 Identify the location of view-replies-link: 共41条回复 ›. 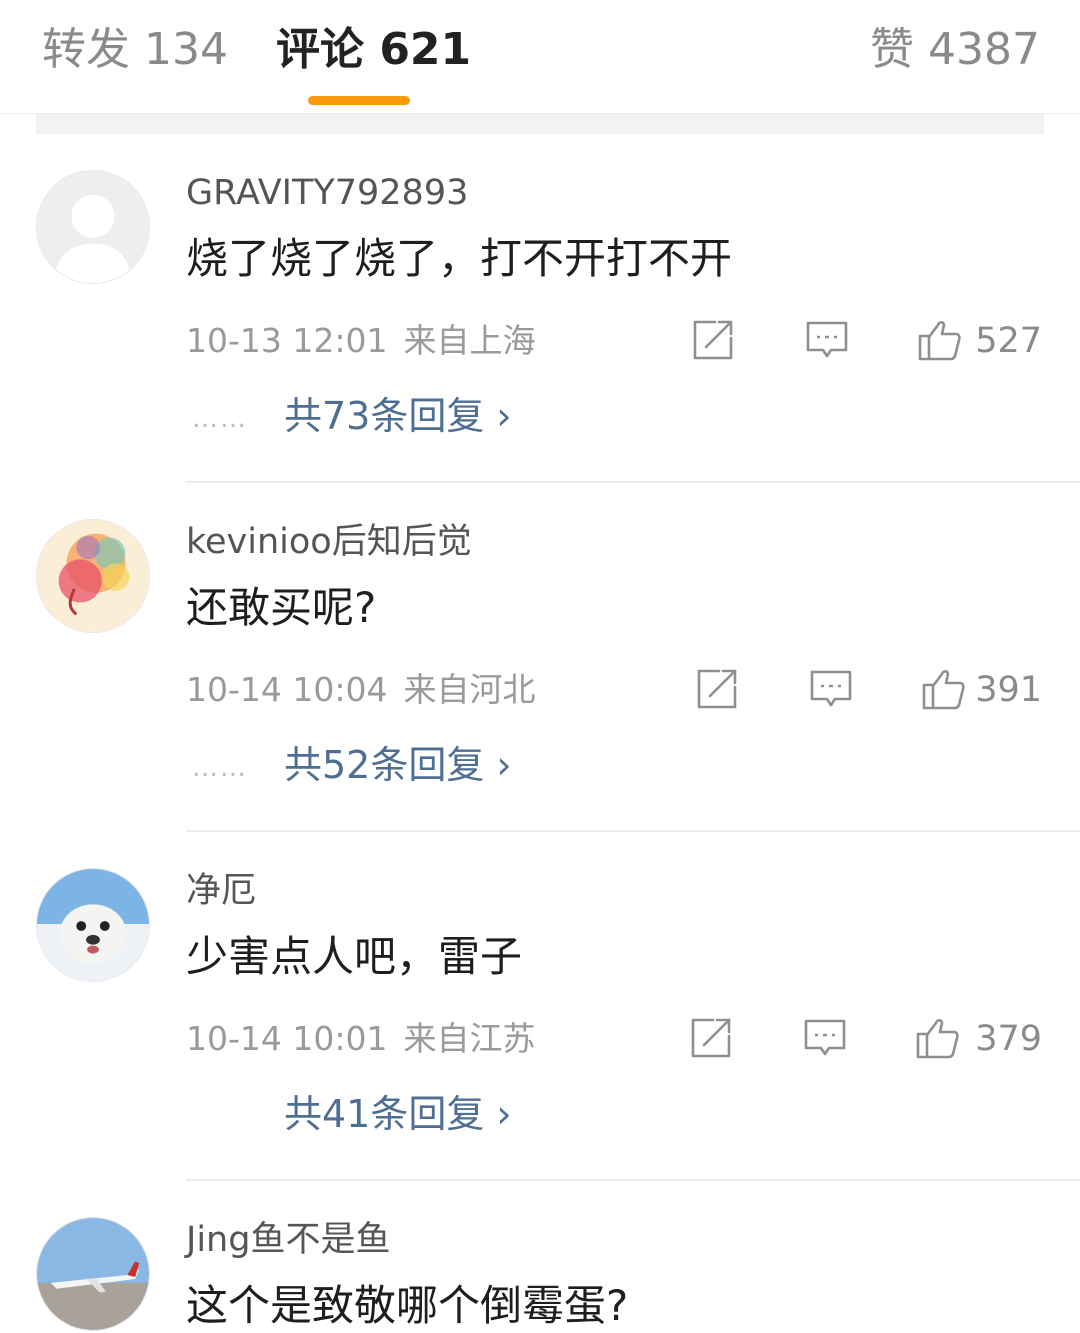
(398, 1114).